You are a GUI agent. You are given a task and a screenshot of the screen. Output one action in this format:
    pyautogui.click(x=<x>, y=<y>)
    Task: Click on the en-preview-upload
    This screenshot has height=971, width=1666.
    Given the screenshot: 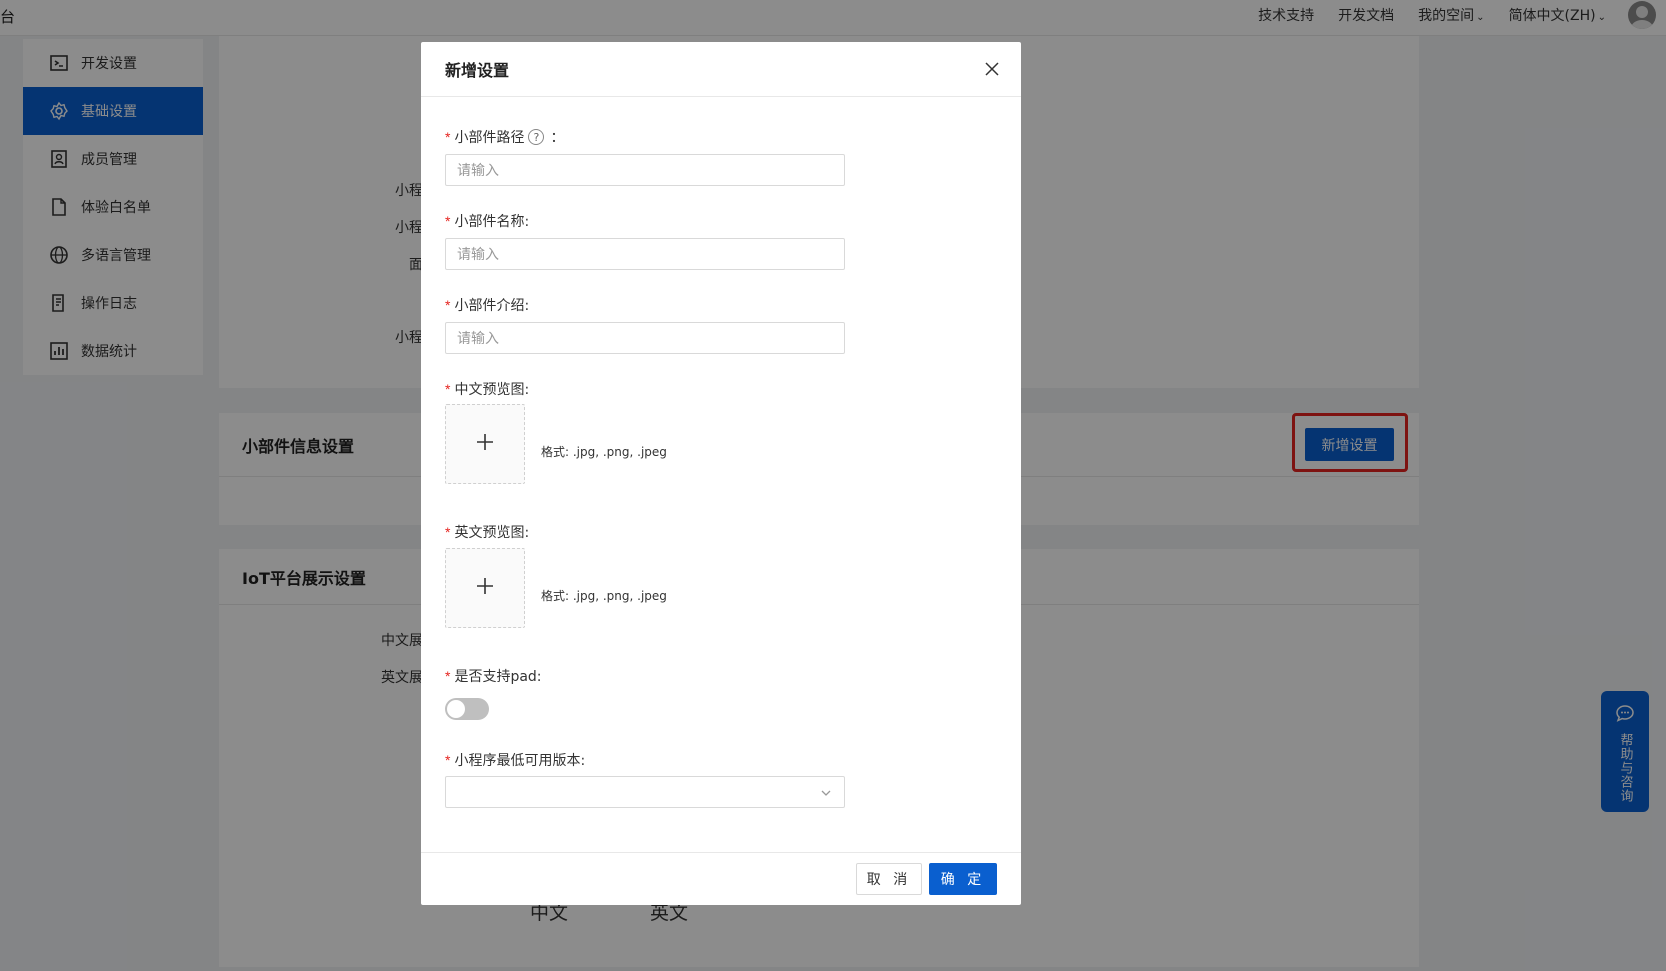 What is the action you would take?
    pyautogui.click(x=485, y=588)
    